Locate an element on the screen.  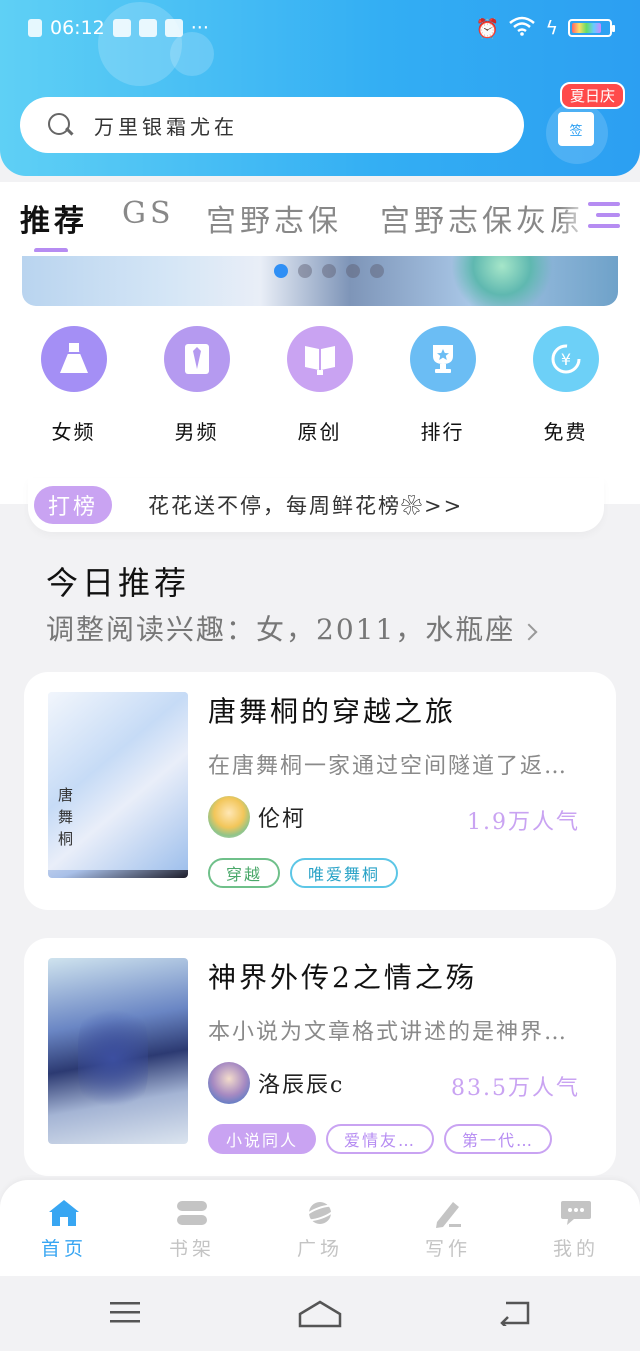
summer-event-badge: 夏日庆 is located at coordinates (593, 95).